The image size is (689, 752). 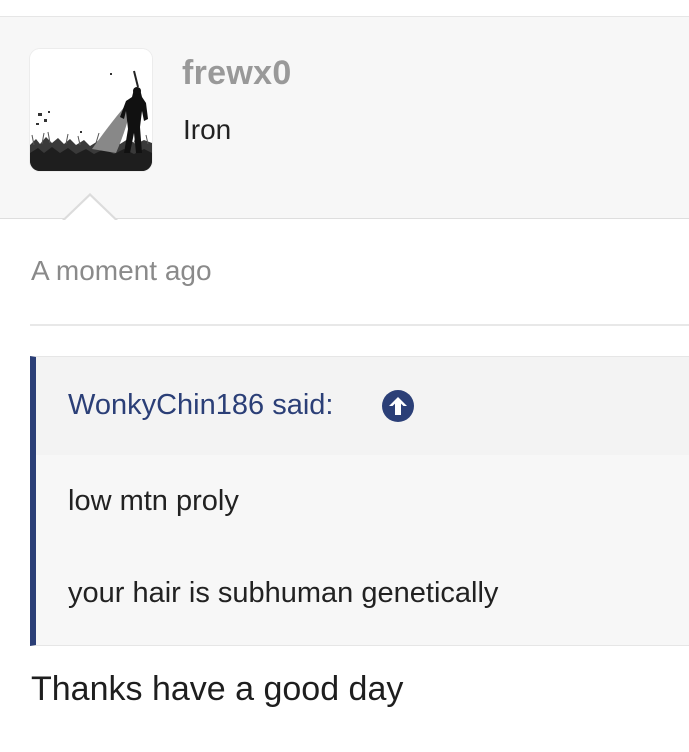 What do you see at coordinates (398, 406) in the screenshot?
I see `arrow-up-circle-icon` at bounding box center [398, 406].